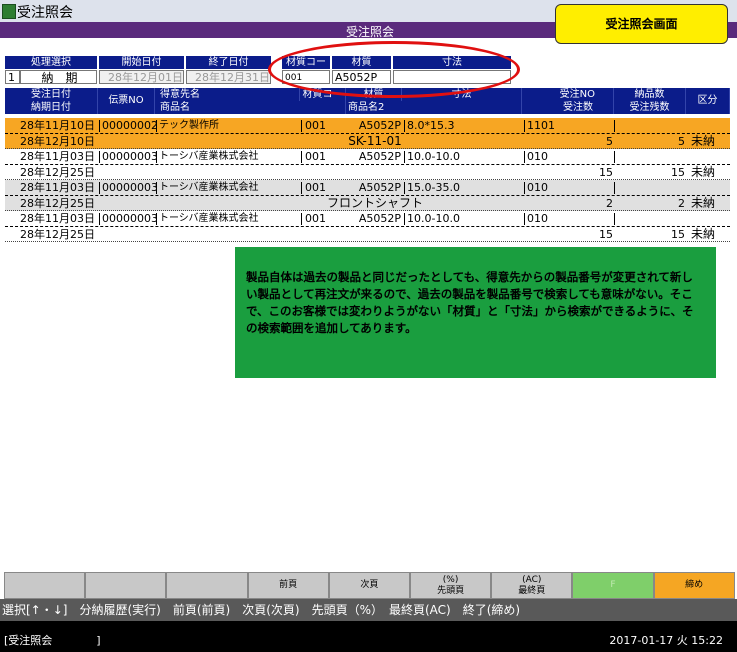 The height and width of the screenshot is (652, 737). Describe the element at coordinates (52, 640) in the screenshot. I see `bottom-screen-label: [受注照会 ]` at that location.